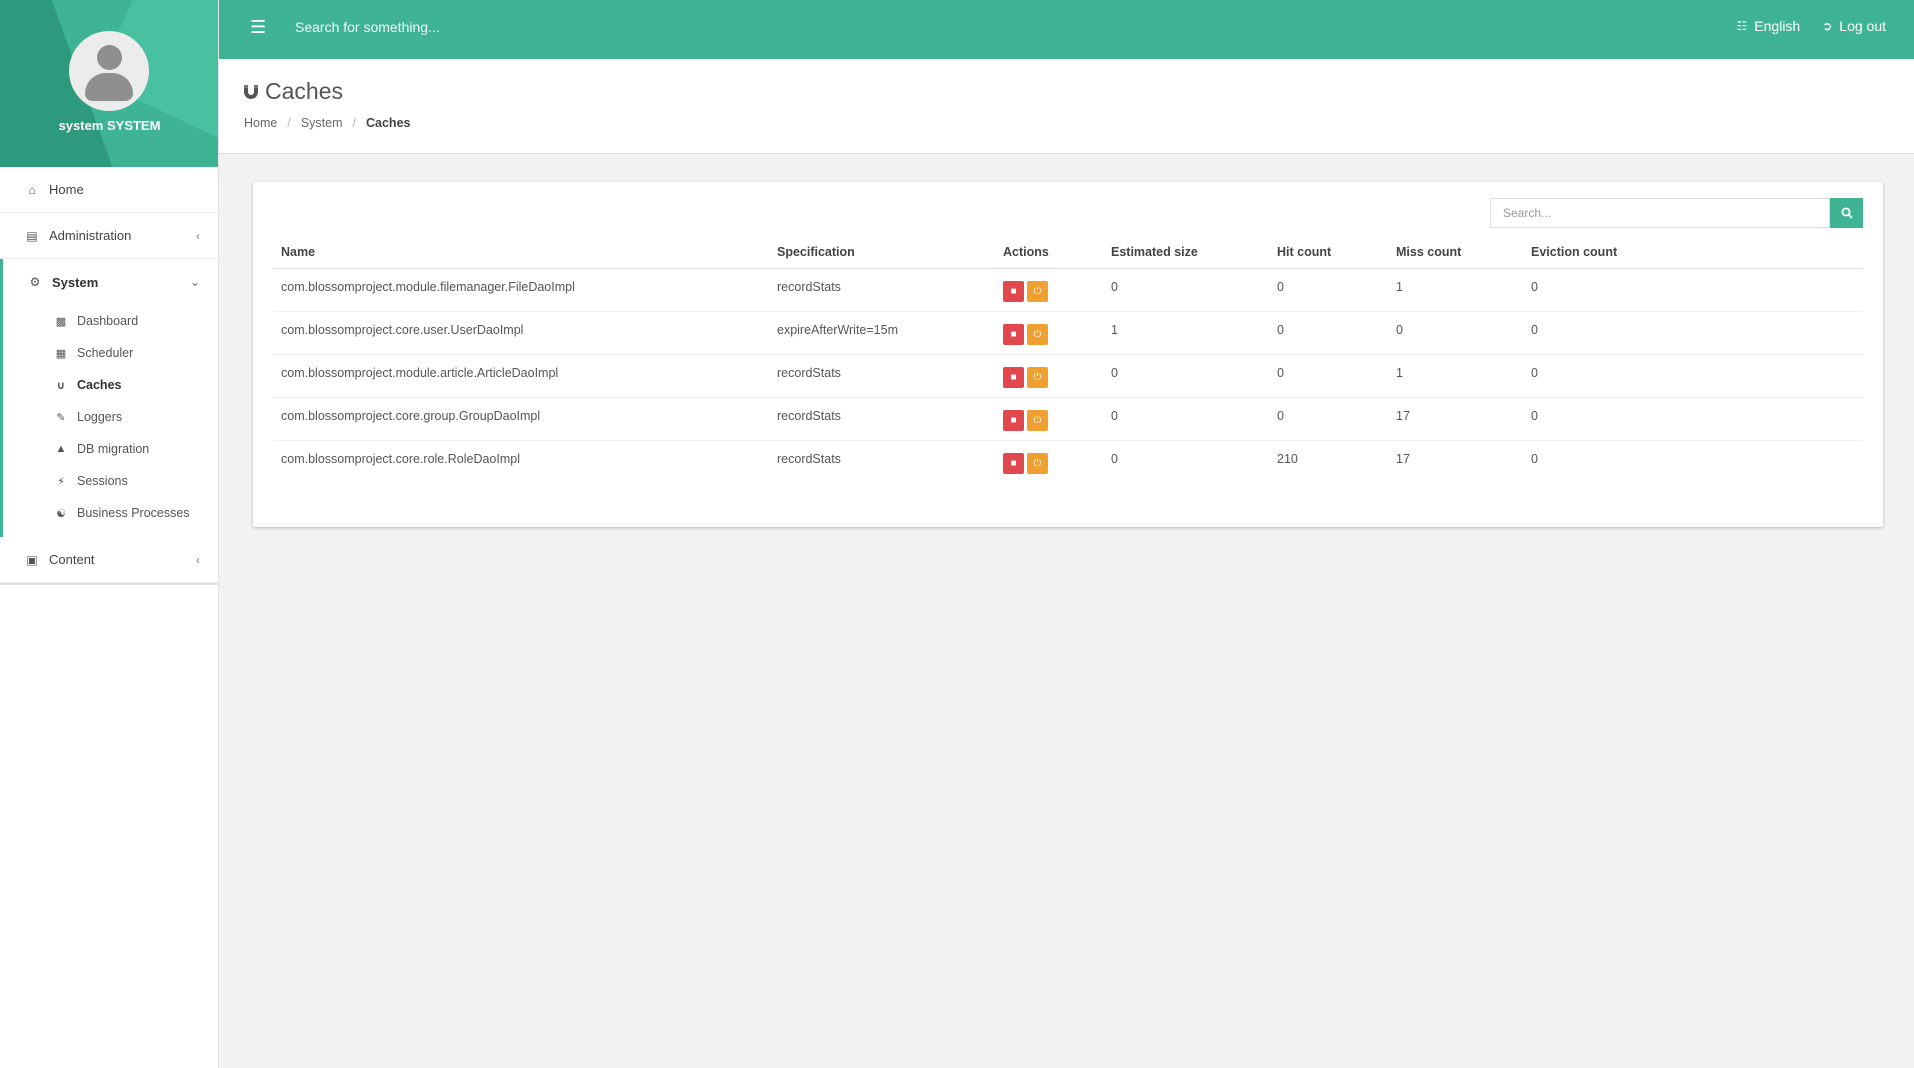  Describe the element at coordinates (109, 560) in the screenshot. I see `sidebar-item-content: ▣ Content ‹` at that location.